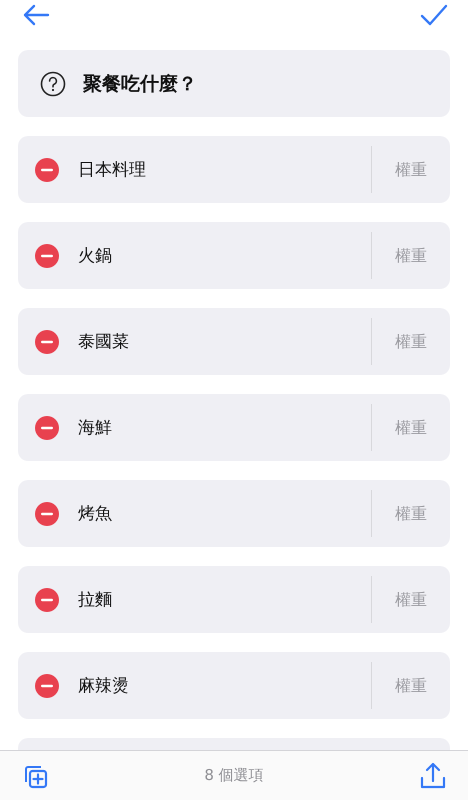 This screenshot has height=800, width=468. I want to click on option-label: 麻辣燙, so click(104, 686).